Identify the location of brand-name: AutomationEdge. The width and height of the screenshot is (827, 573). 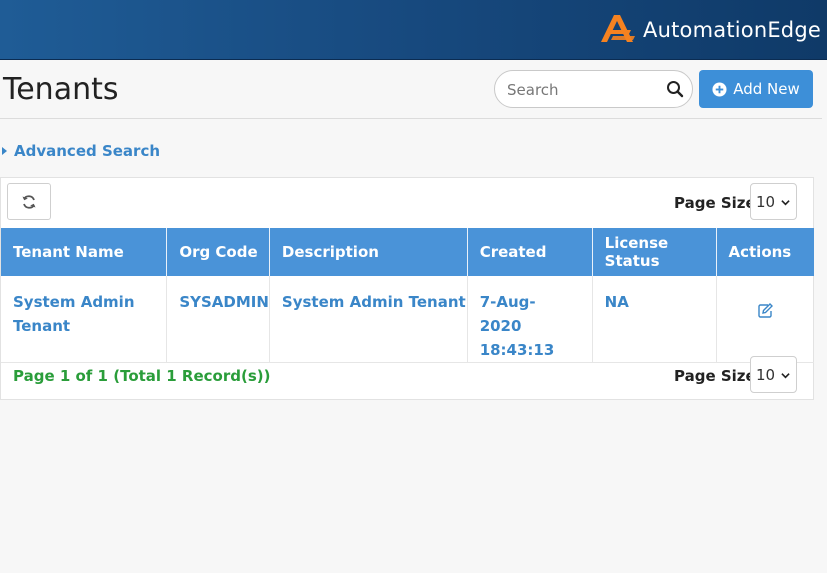
(732, 30).